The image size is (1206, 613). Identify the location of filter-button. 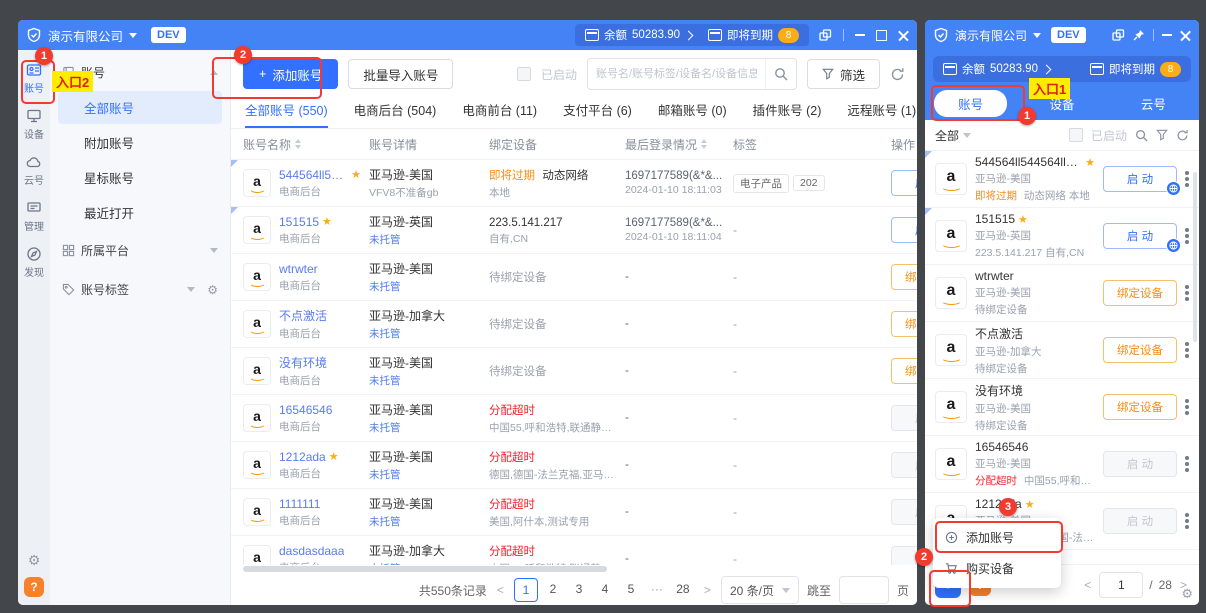
(1162, 135).